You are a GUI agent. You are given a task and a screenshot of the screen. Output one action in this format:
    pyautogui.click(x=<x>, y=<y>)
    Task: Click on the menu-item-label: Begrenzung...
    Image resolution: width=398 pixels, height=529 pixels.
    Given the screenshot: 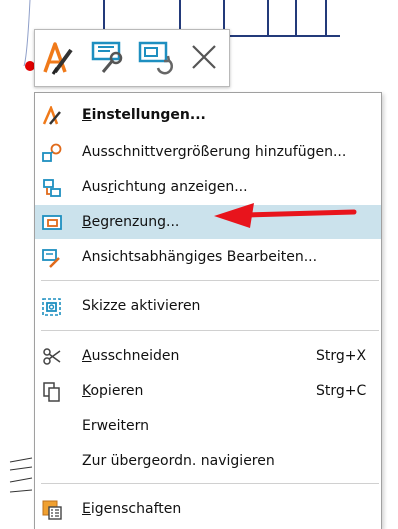 What is the action you would take?
    pyautogui.click(x=131, y=222)
    